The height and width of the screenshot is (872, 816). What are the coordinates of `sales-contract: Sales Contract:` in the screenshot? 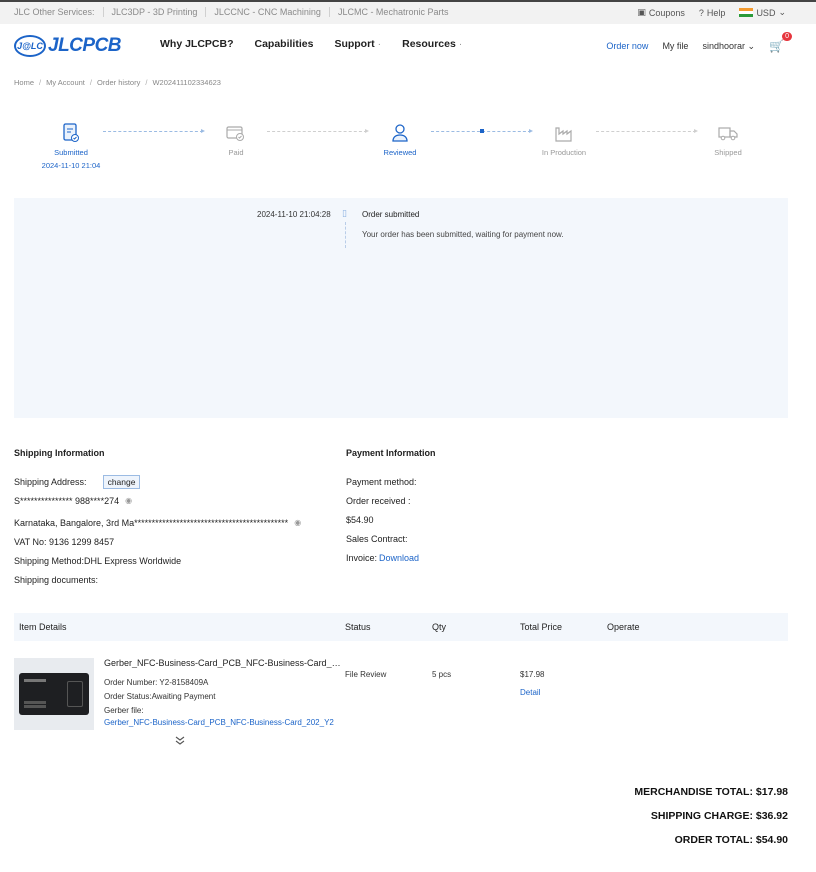 It's located at (377, 538).